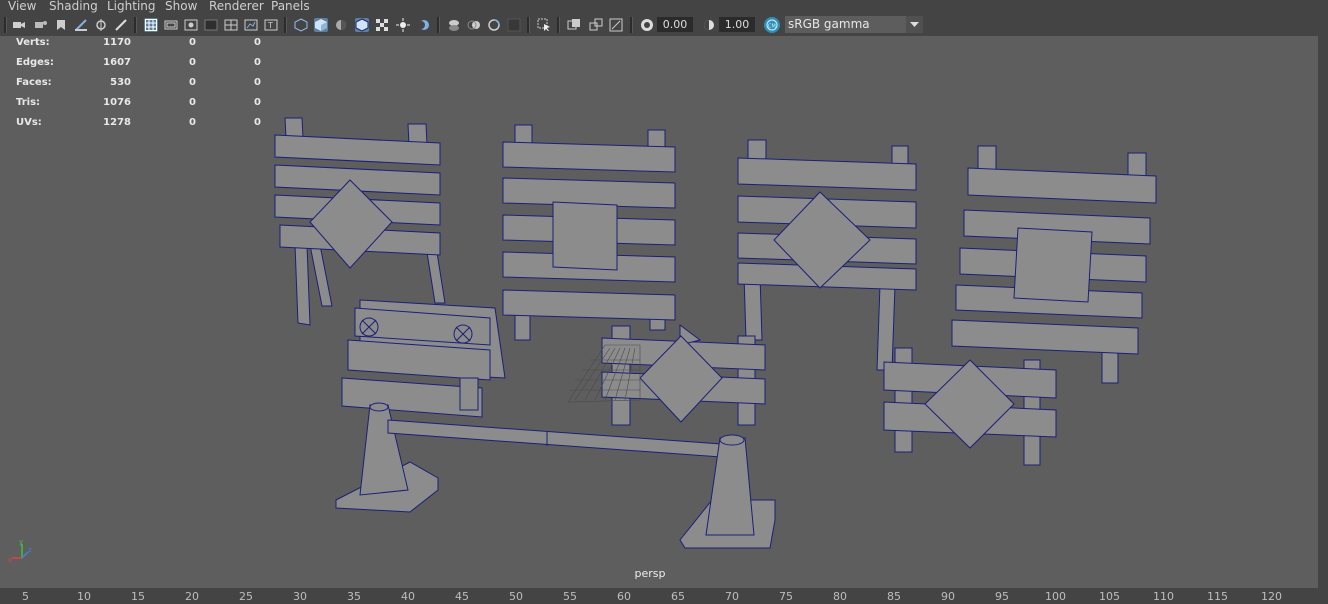 The height and width of the screenshot is (604, 1328). What do you see at coordinates (570, 596) in the screenshot?
I see `timeline-tick: 55` at bounding box center [570, 596].